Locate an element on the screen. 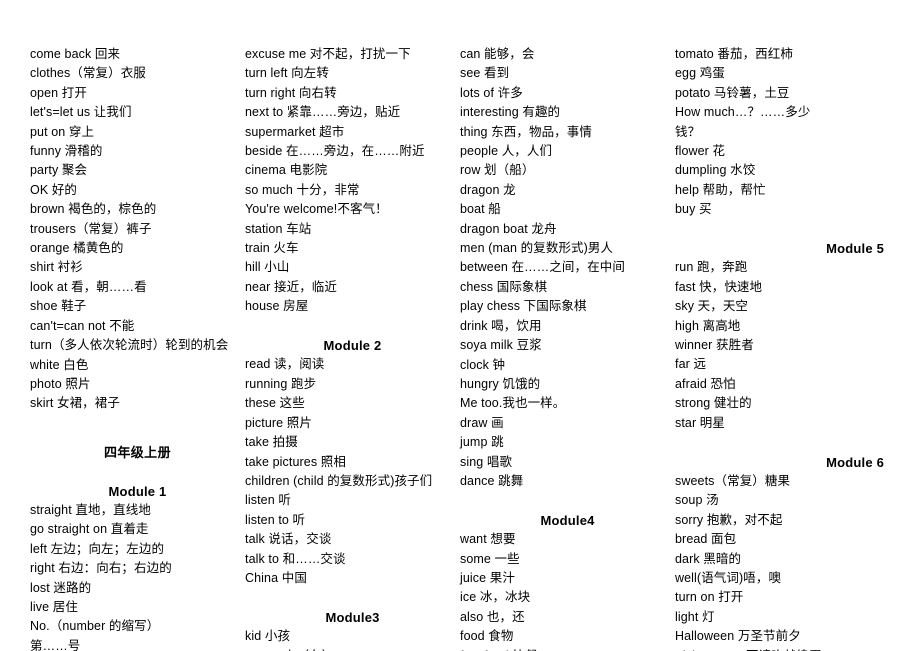 The width and height of the screenshot is (920, 651). vocabulary-entry: egg 鸡蛋 is located at coordinates (700, 73).